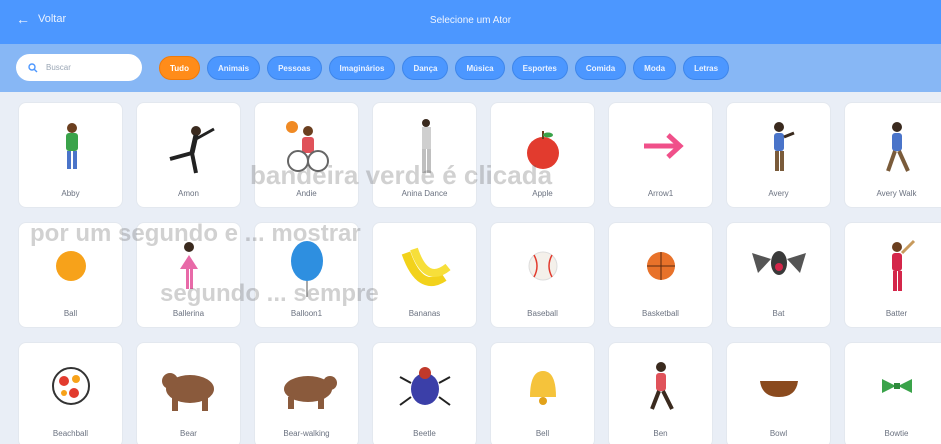 This screenshot has height=444, width=941. I want to click on sprite-name: Ballerina, so click(188, 313).